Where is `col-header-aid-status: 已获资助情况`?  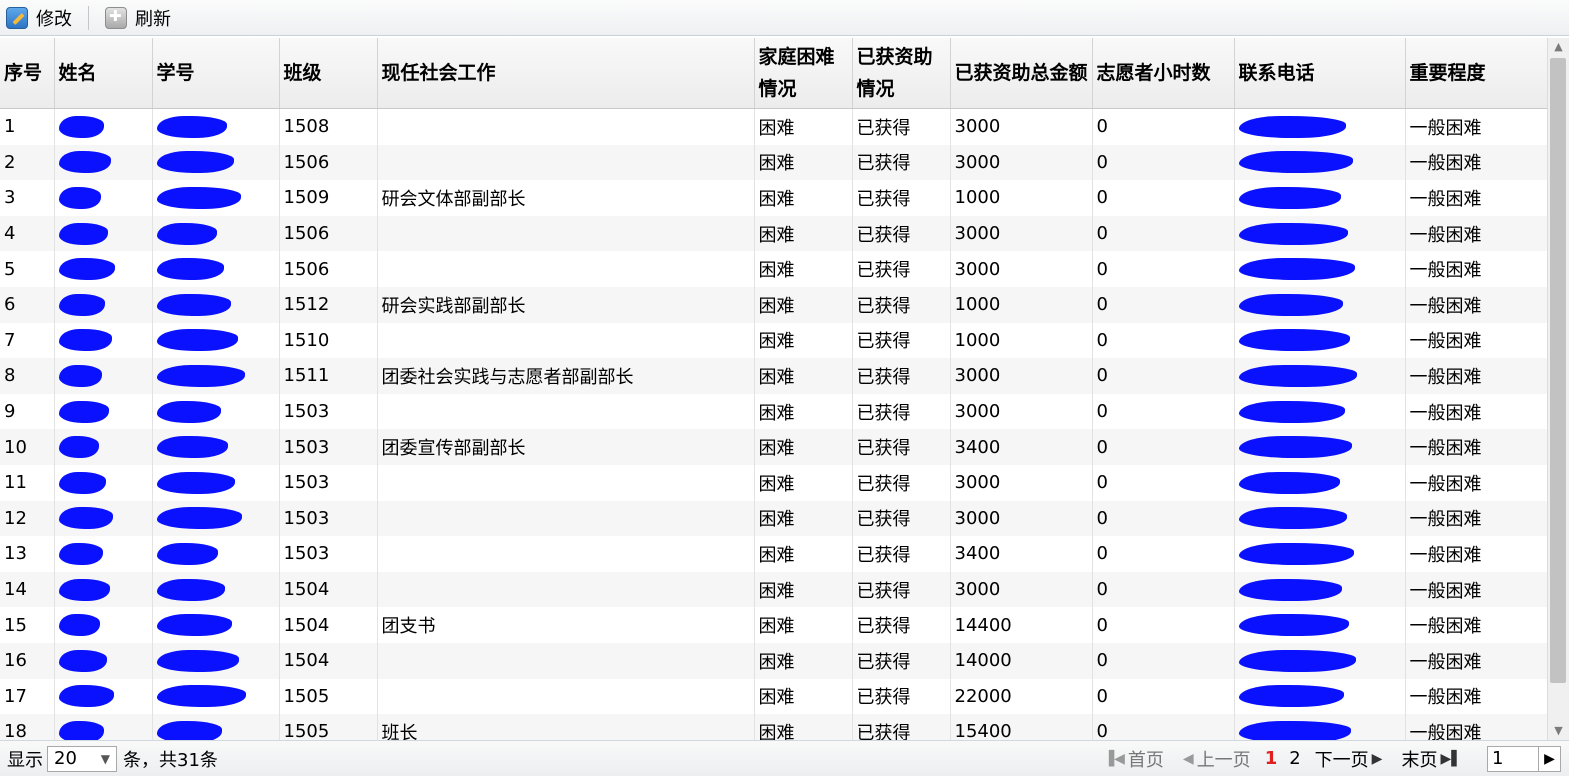 col-header-aid-status: 已获资助情况 is located at coordinates (901, 73).